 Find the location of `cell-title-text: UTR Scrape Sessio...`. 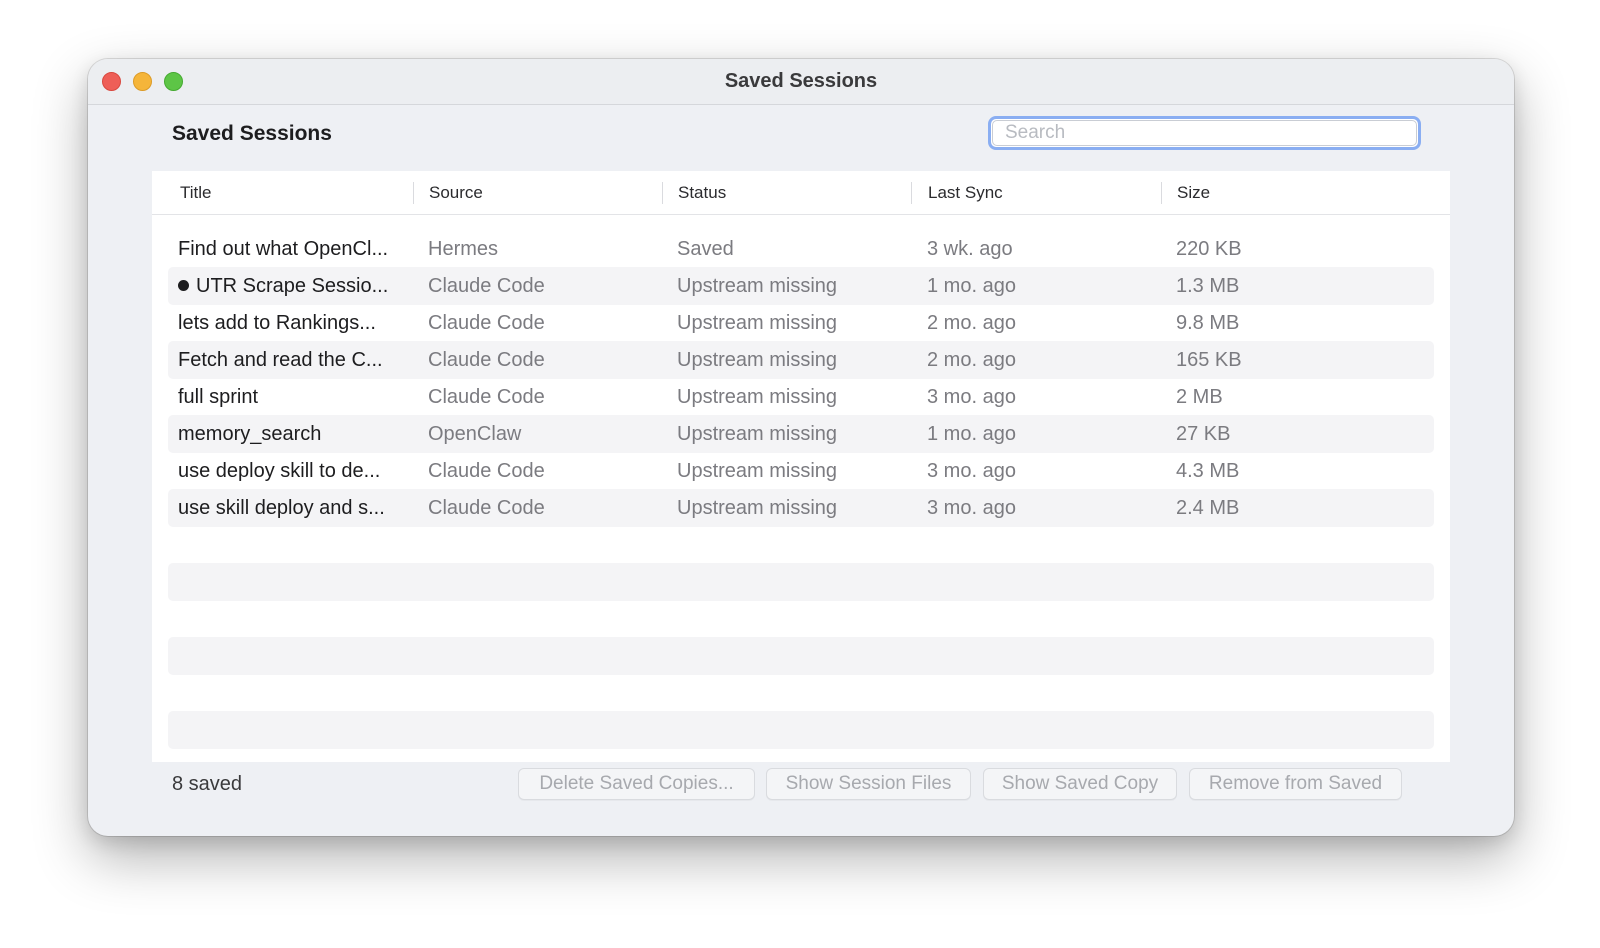

cell-title-text: UTR Scrape Sessio... is located at coordinates (292, 286).